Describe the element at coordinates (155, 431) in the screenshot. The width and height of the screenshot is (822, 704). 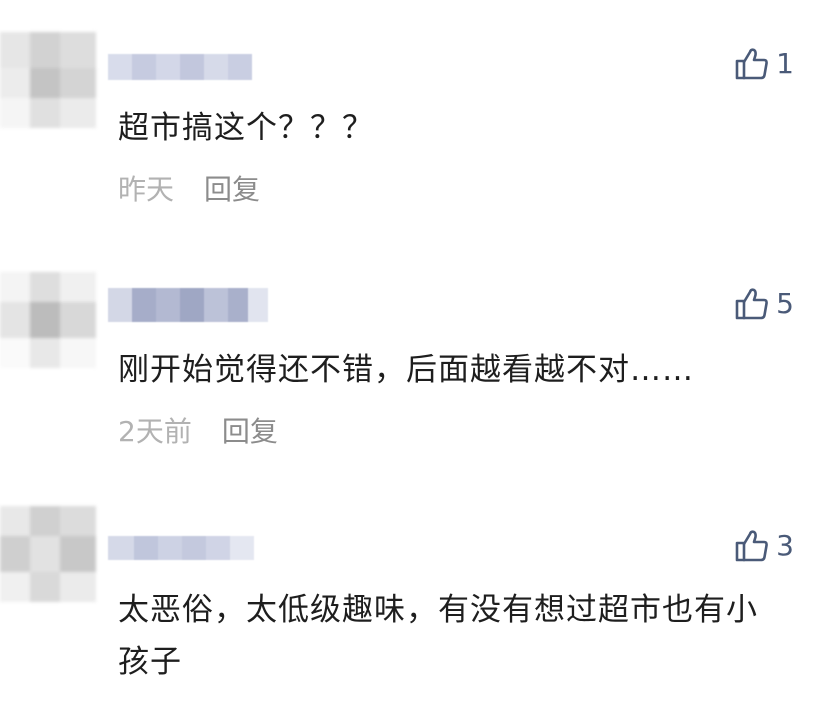
I see `comment-time: 2天前` at that location.